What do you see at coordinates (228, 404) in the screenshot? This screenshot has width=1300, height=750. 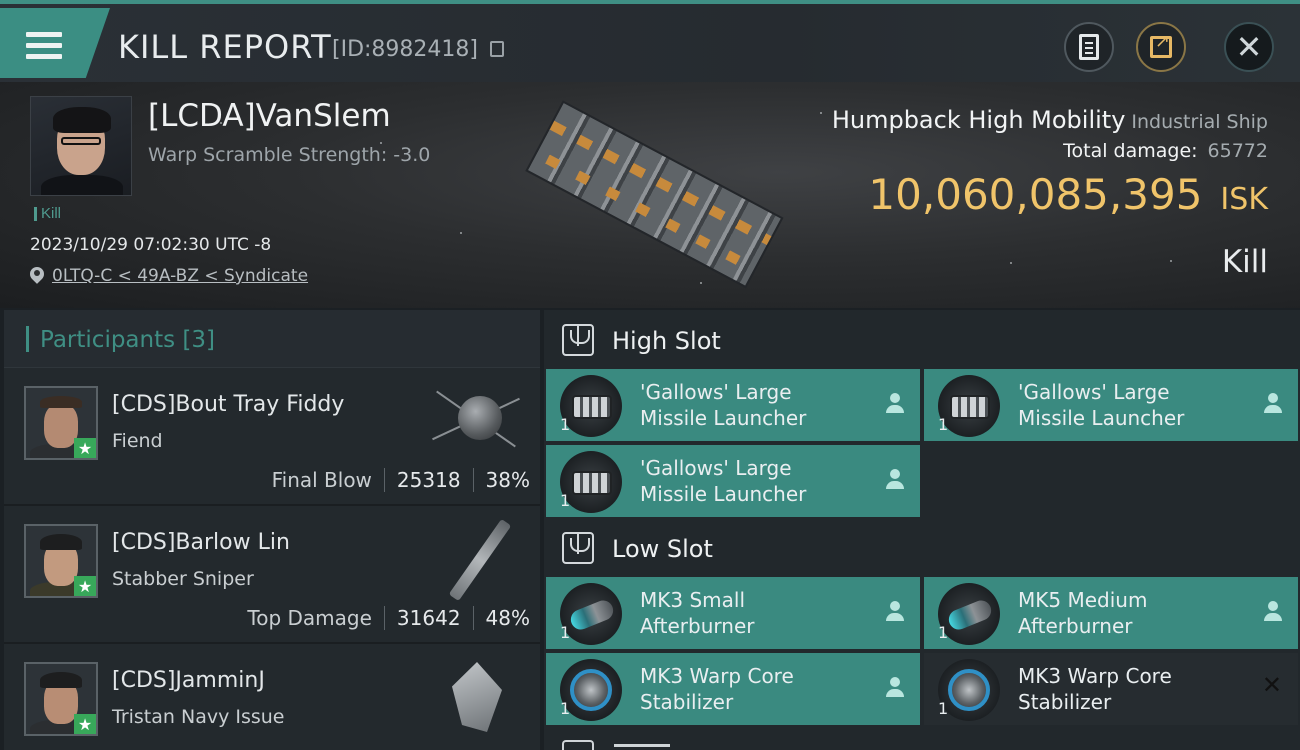 I see `participant-name: [CDS]Bout Tray Fiddy` at bounding box center [228, 404].